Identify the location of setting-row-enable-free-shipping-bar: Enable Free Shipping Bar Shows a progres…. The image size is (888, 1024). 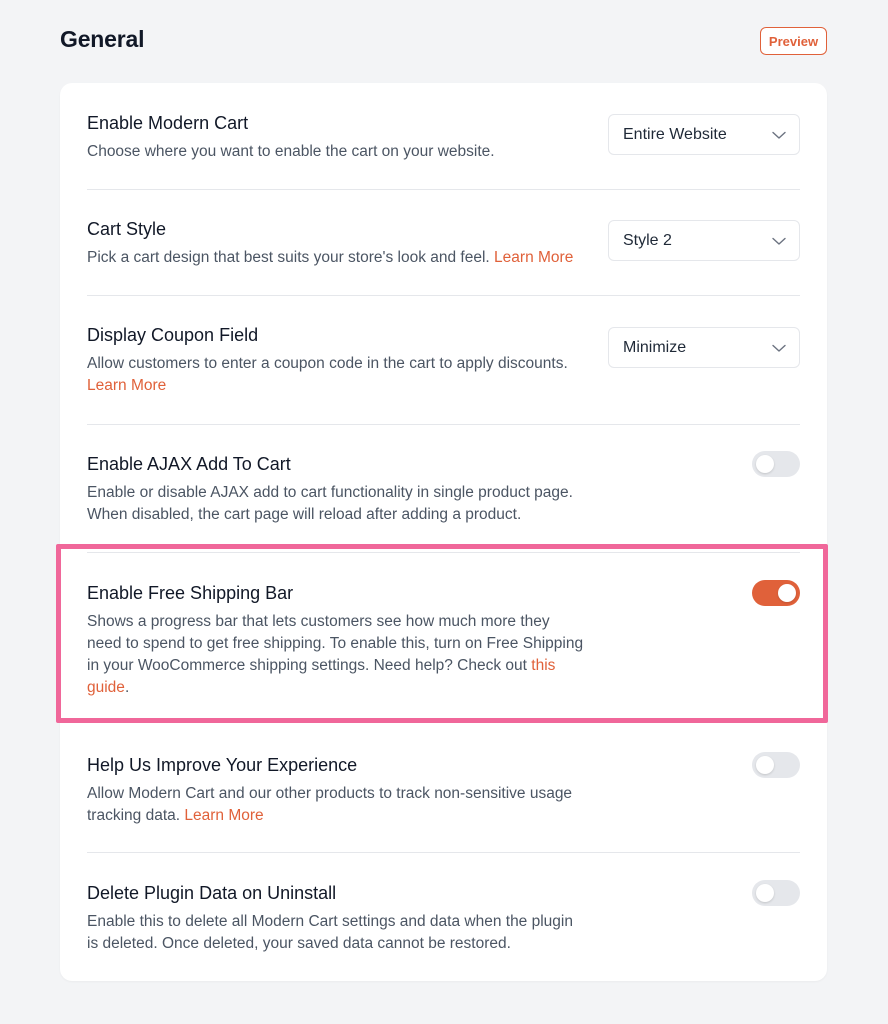
(443, 639).